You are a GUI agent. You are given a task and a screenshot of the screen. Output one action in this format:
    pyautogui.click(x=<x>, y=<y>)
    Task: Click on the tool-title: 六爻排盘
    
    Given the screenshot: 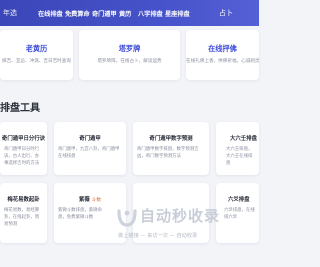 What is the action you would take?
    pyautogui.click(x=239, y=200)
    